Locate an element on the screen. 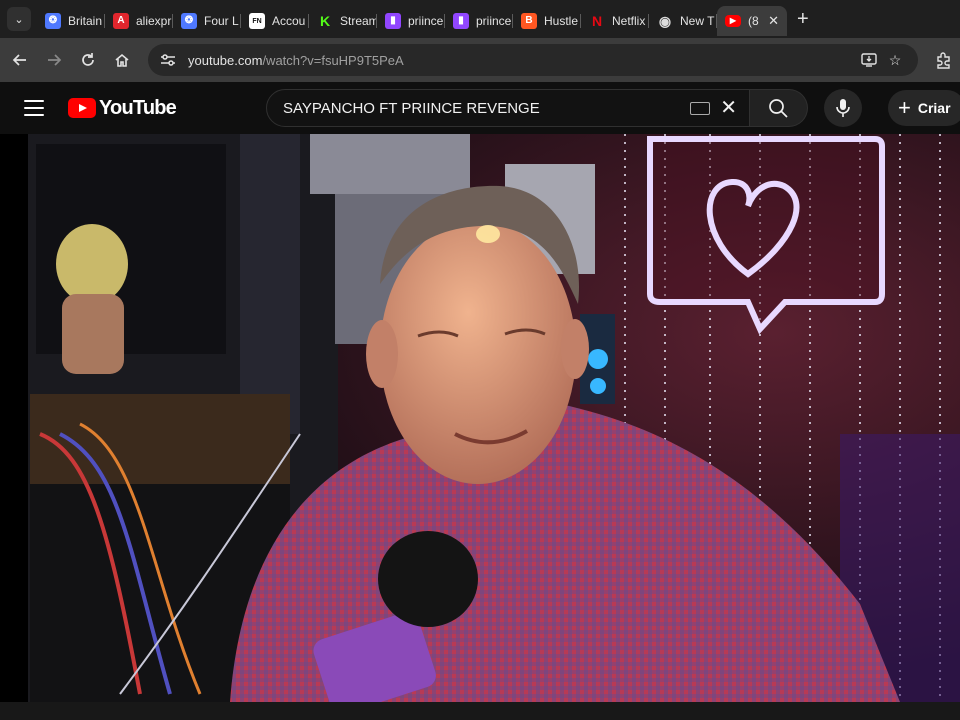 The image size is (960, 720). voice-search-button is located at coordinates (842, 108).